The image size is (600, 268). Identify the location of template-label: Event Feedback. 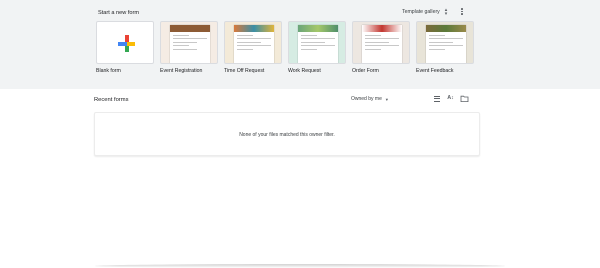
(435, 71).